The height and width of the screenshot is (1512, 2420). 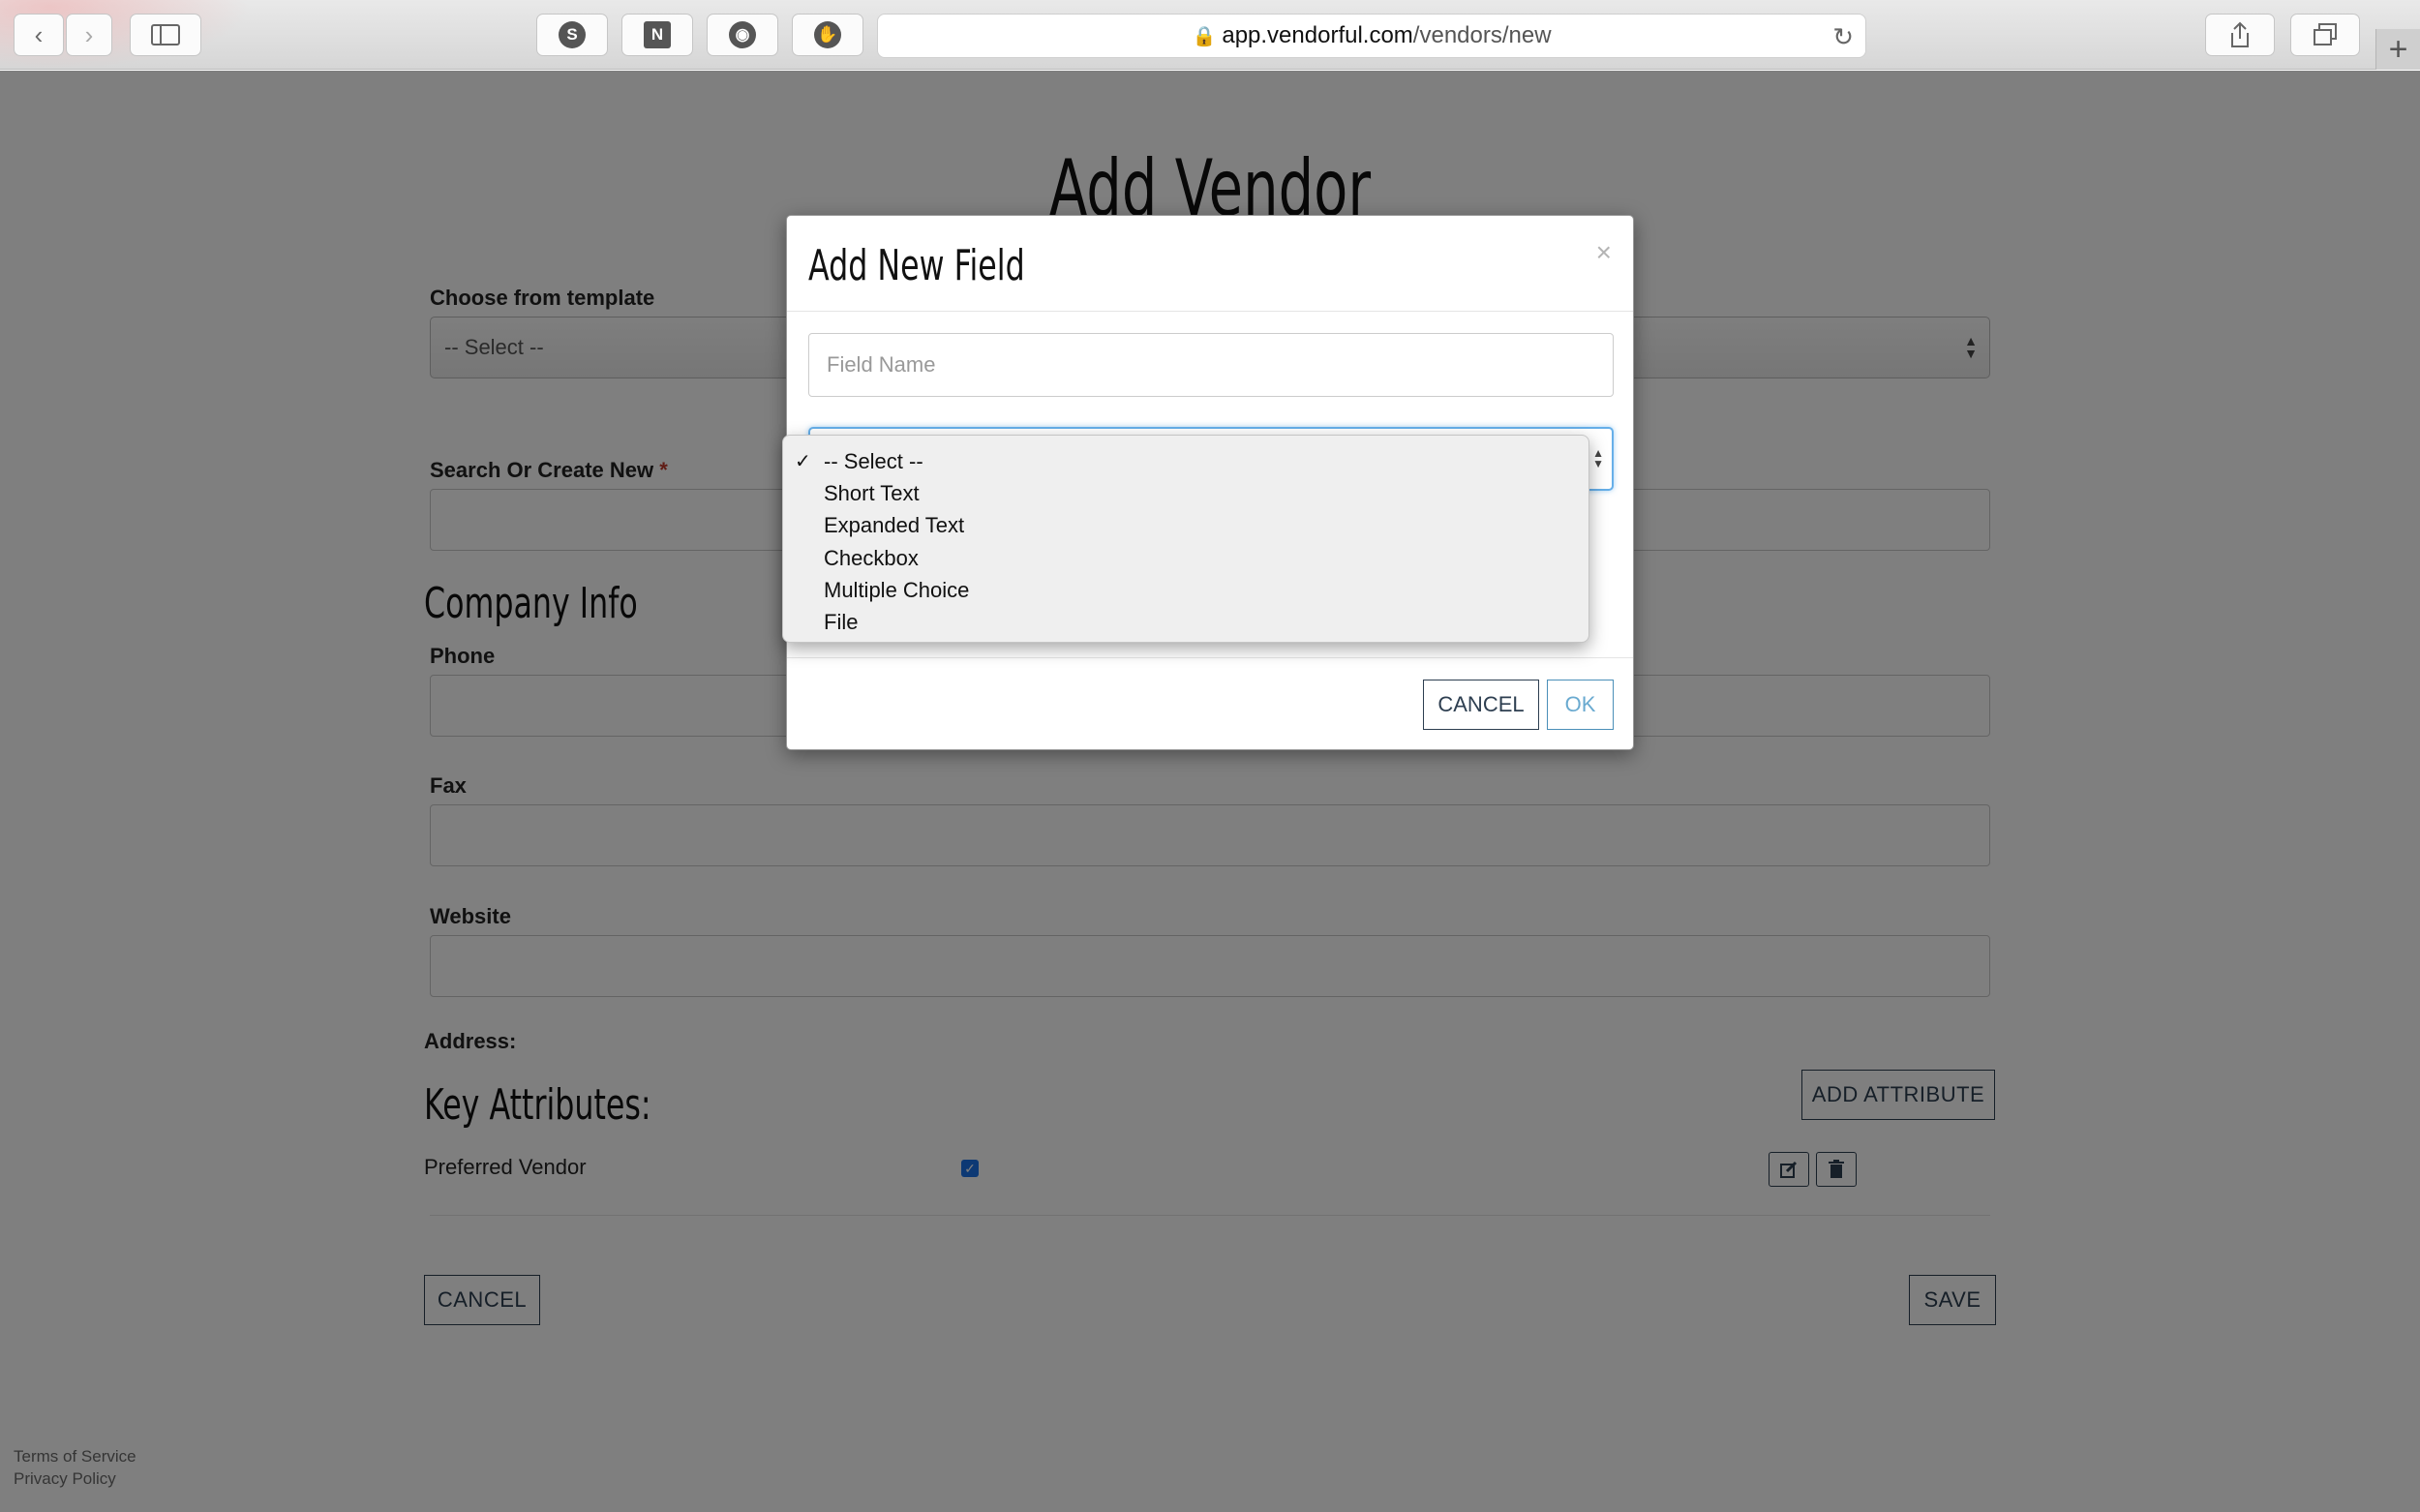 I want to click on back-button: ‹, so click(x=39, y=35).